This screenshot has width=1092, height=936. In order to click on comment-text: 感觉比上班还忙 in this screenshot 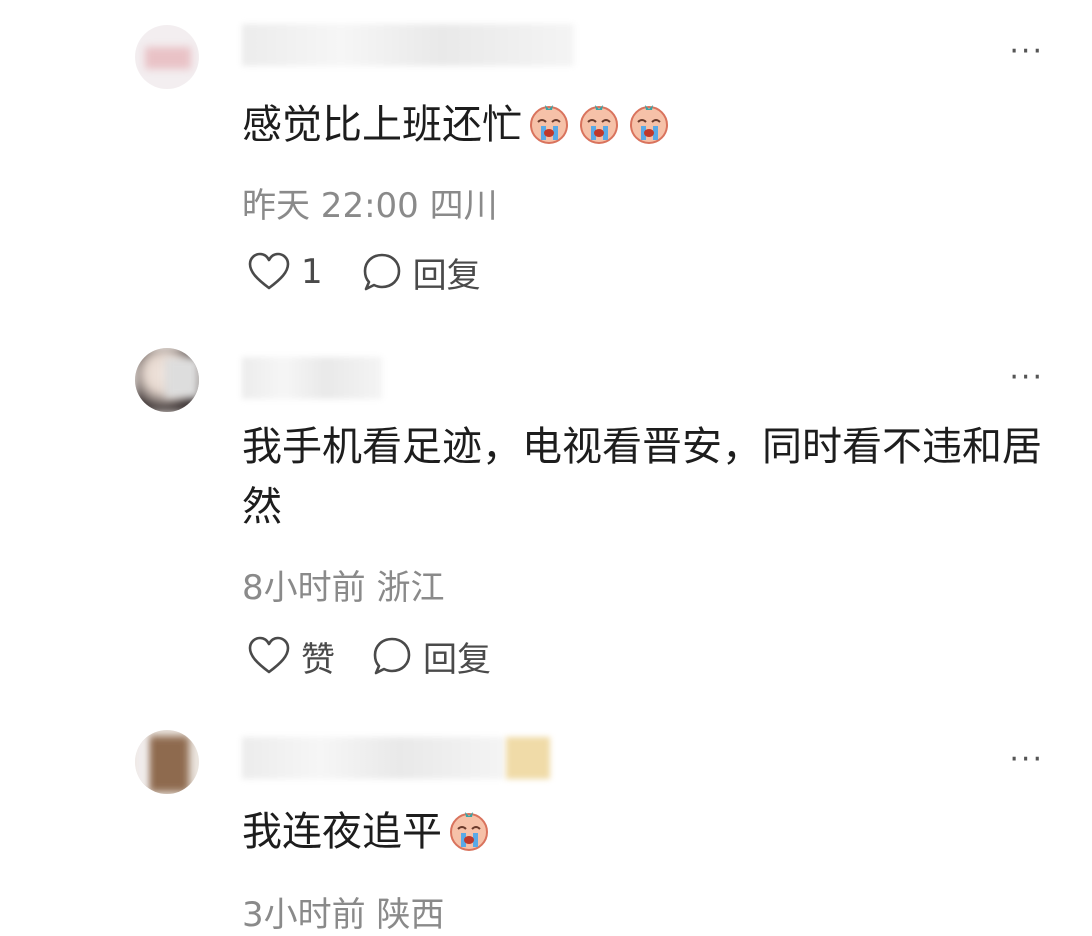, I will do `click(647, 125)`.